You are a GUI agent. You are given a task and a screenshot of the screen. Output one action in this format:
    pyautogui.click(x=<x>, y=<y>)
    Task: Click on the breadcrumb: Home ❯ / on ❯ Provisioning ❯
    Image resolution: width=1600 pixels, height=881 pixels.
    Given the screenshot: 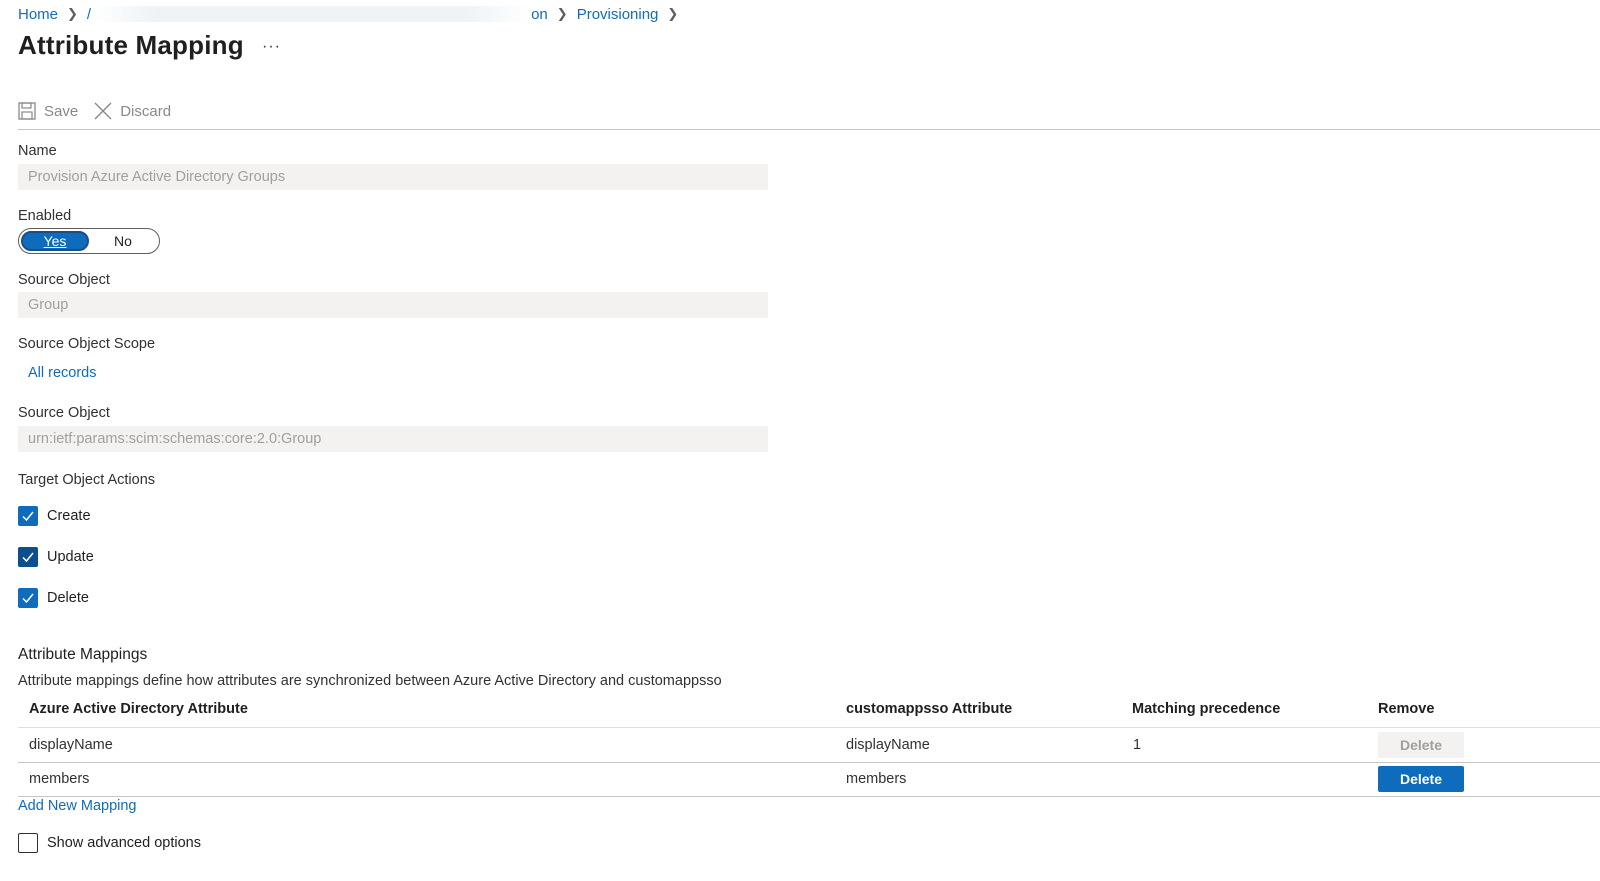 What is the action you would take?
    pyautogui.click(x=352, y=14)
    